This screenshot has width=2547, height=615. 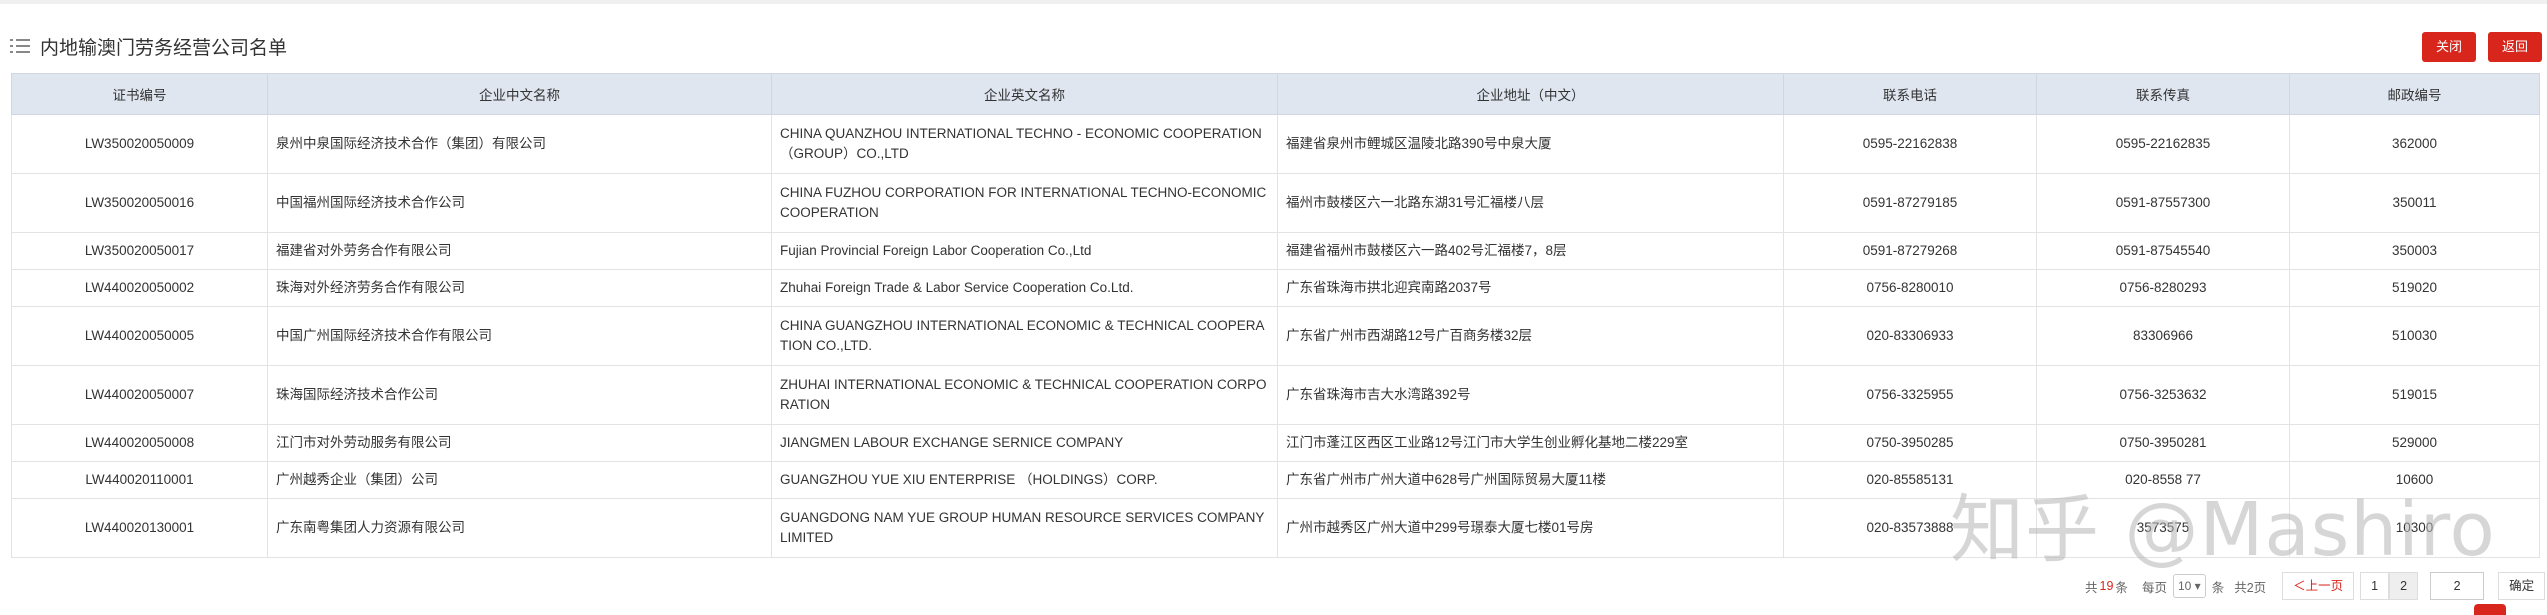 I want to click on cell-fax: 0756-8280293, so click(x=2163, y=288).